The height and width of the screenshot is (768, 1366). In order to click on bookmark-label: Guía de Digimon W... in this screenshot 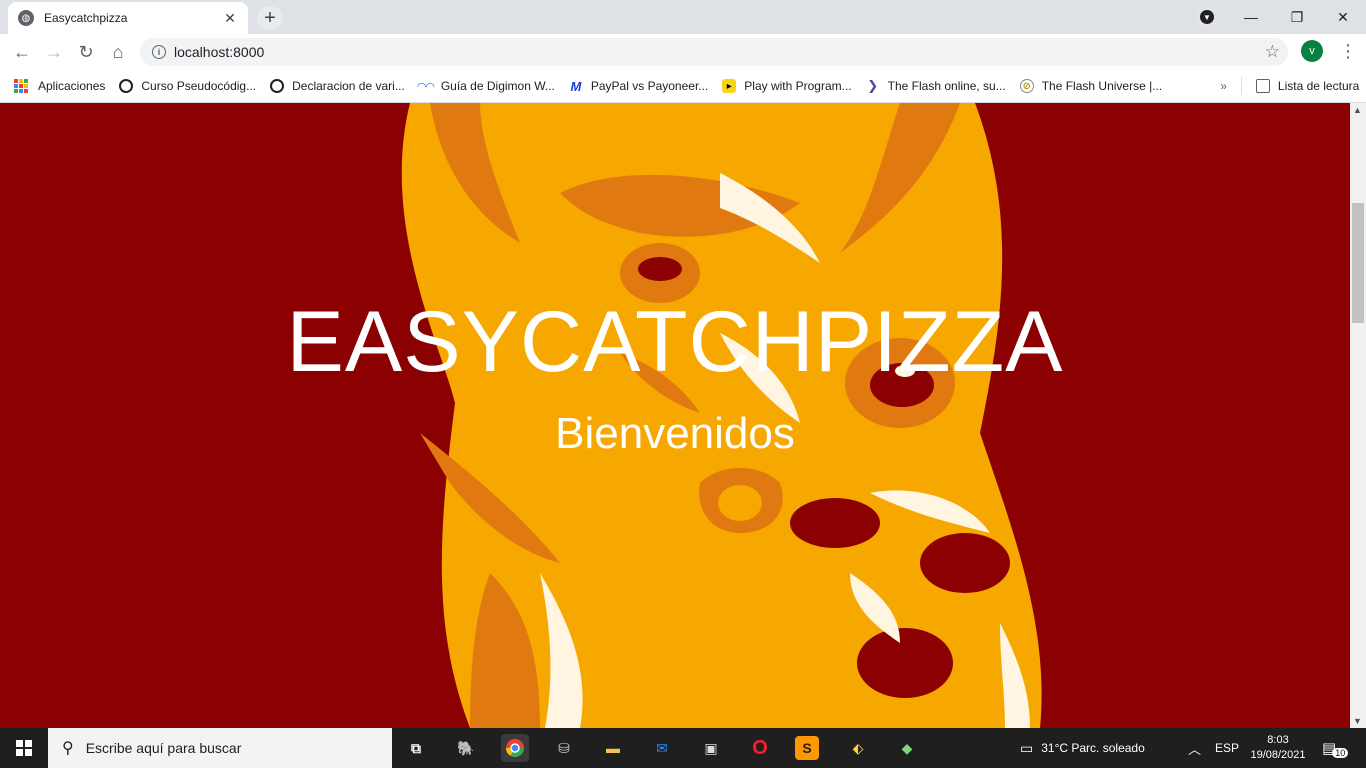, I will do `click(497, 86)`.